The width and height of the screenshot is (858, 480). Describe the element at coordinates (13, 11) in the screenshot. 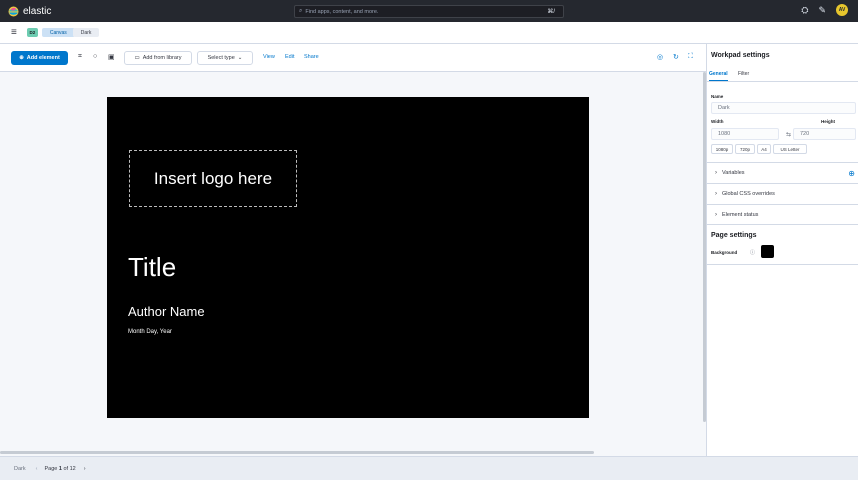

I see `elastic-logo-icon` at that location.